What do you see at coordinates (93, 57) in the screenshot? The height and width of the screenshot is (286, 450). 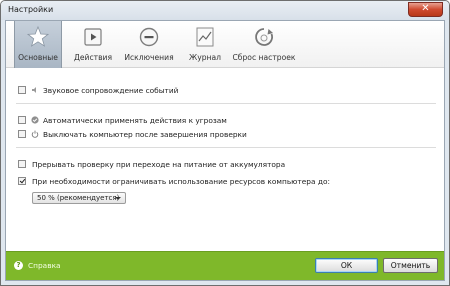 I see `tab-label: Действия` at bounding box center [93, 57].